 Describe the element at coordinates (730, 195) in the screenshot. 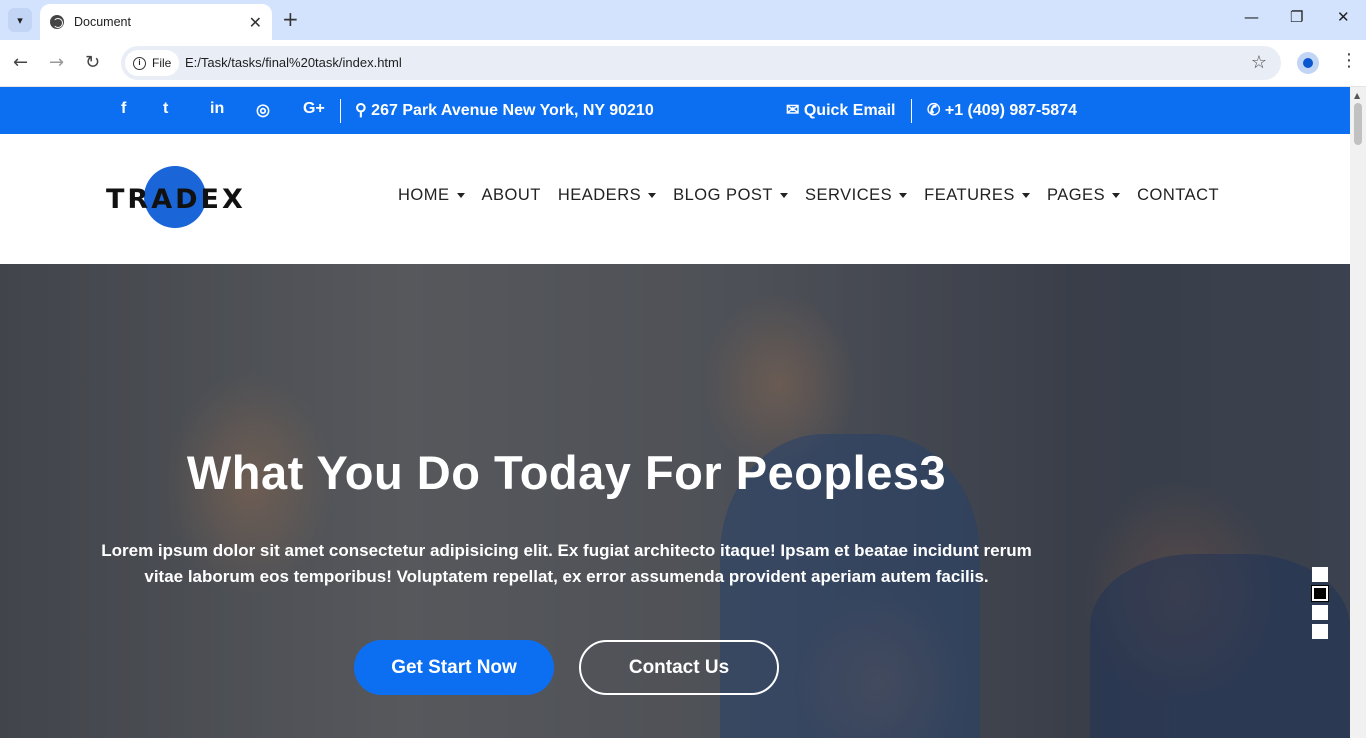

I see `nav-item-blog-post: BLOG POST` at that location.